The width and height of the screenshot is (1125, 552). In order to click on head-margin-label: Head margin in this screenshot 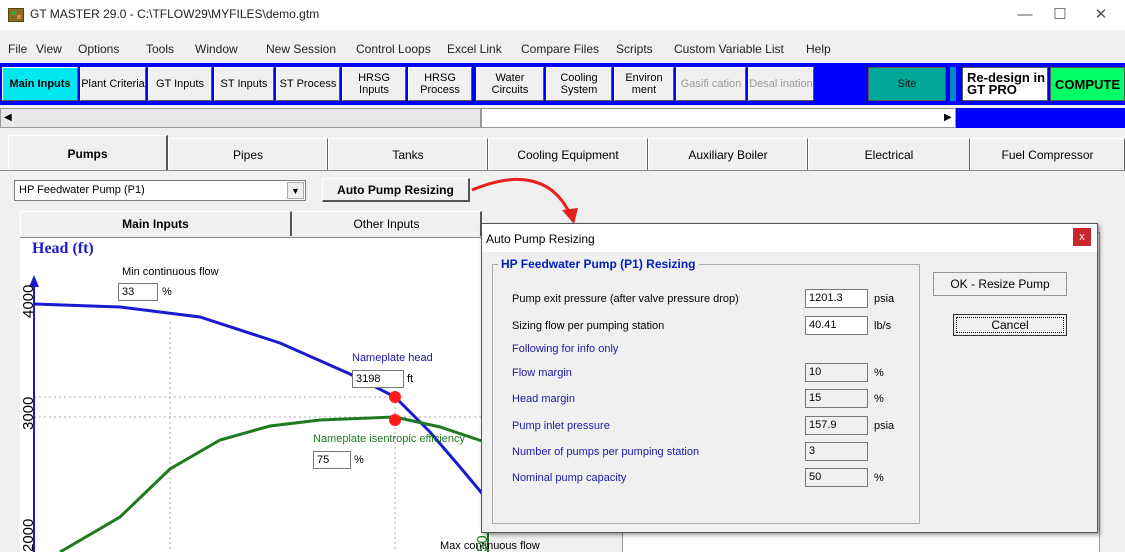, I will do `click(543, 399)`.